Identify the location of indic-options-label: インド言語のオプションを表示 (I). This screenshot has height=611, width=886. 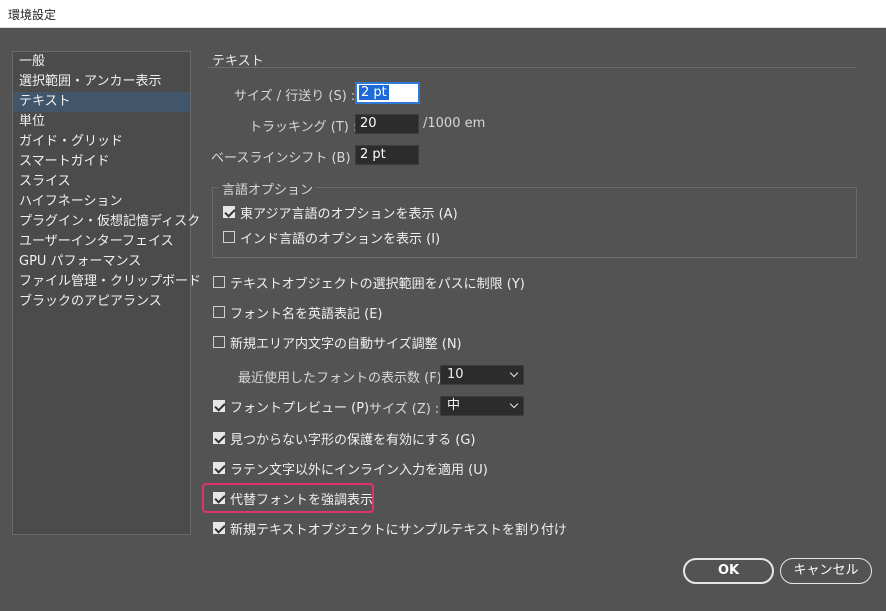
(340, 239).